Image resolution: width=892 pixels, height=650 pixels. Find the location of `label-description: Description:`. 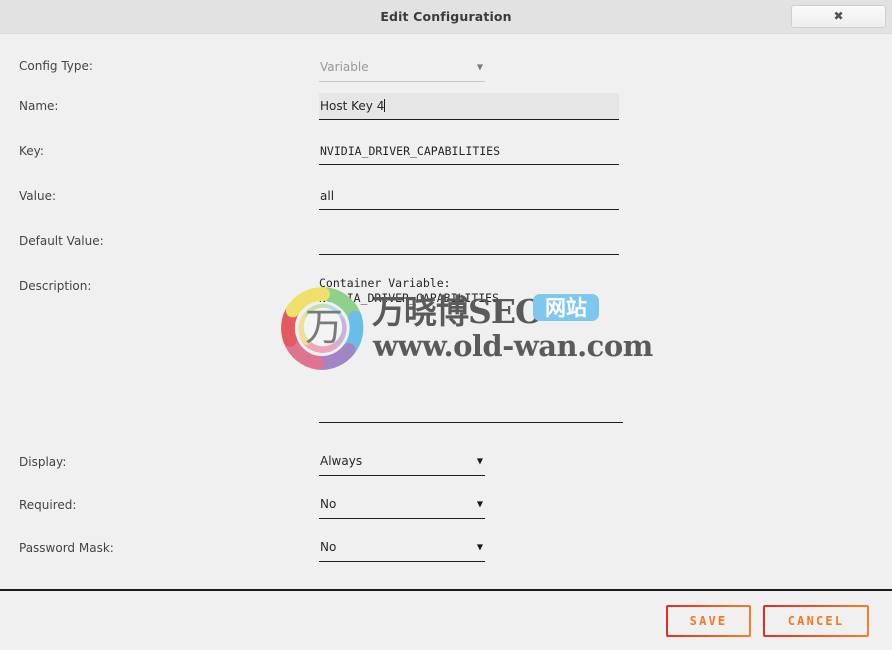

label-description: Description: is located at coordinates (55, 286).